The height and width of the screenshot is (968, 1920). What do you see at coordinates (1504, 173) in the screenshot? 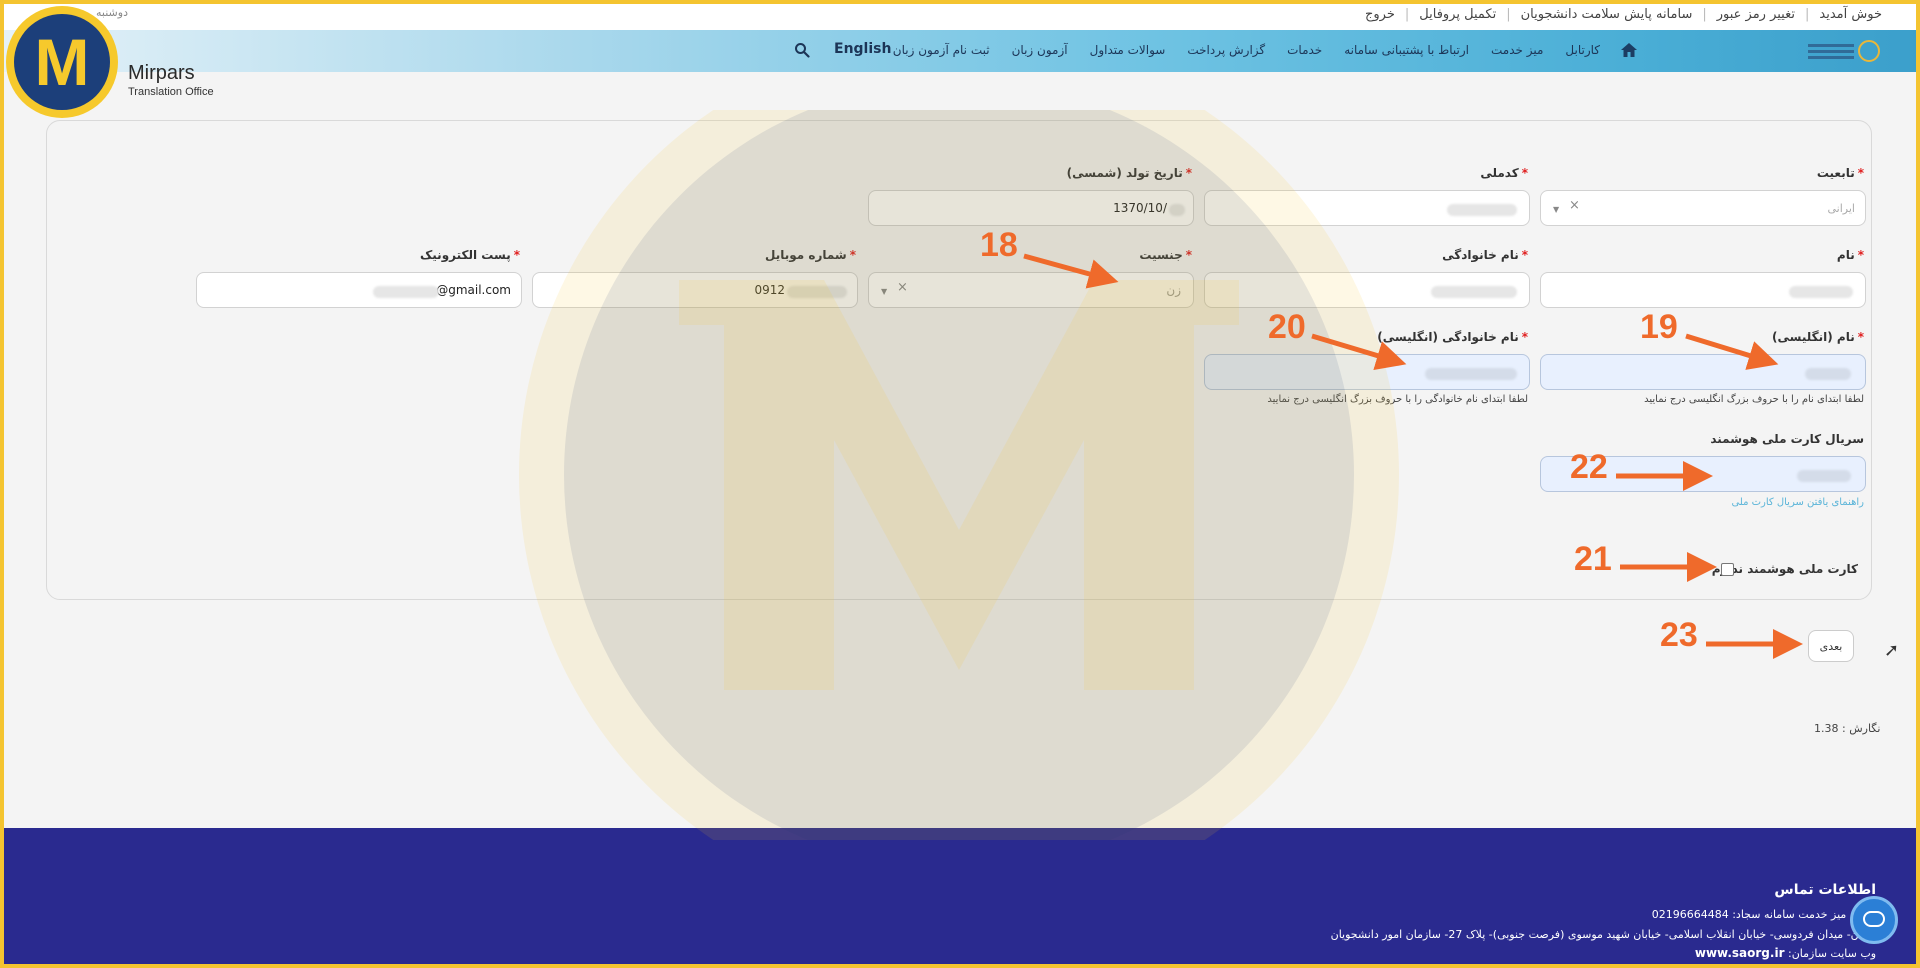
I see `national-code-label: *کدملی` at bounding box center [1504, 173].